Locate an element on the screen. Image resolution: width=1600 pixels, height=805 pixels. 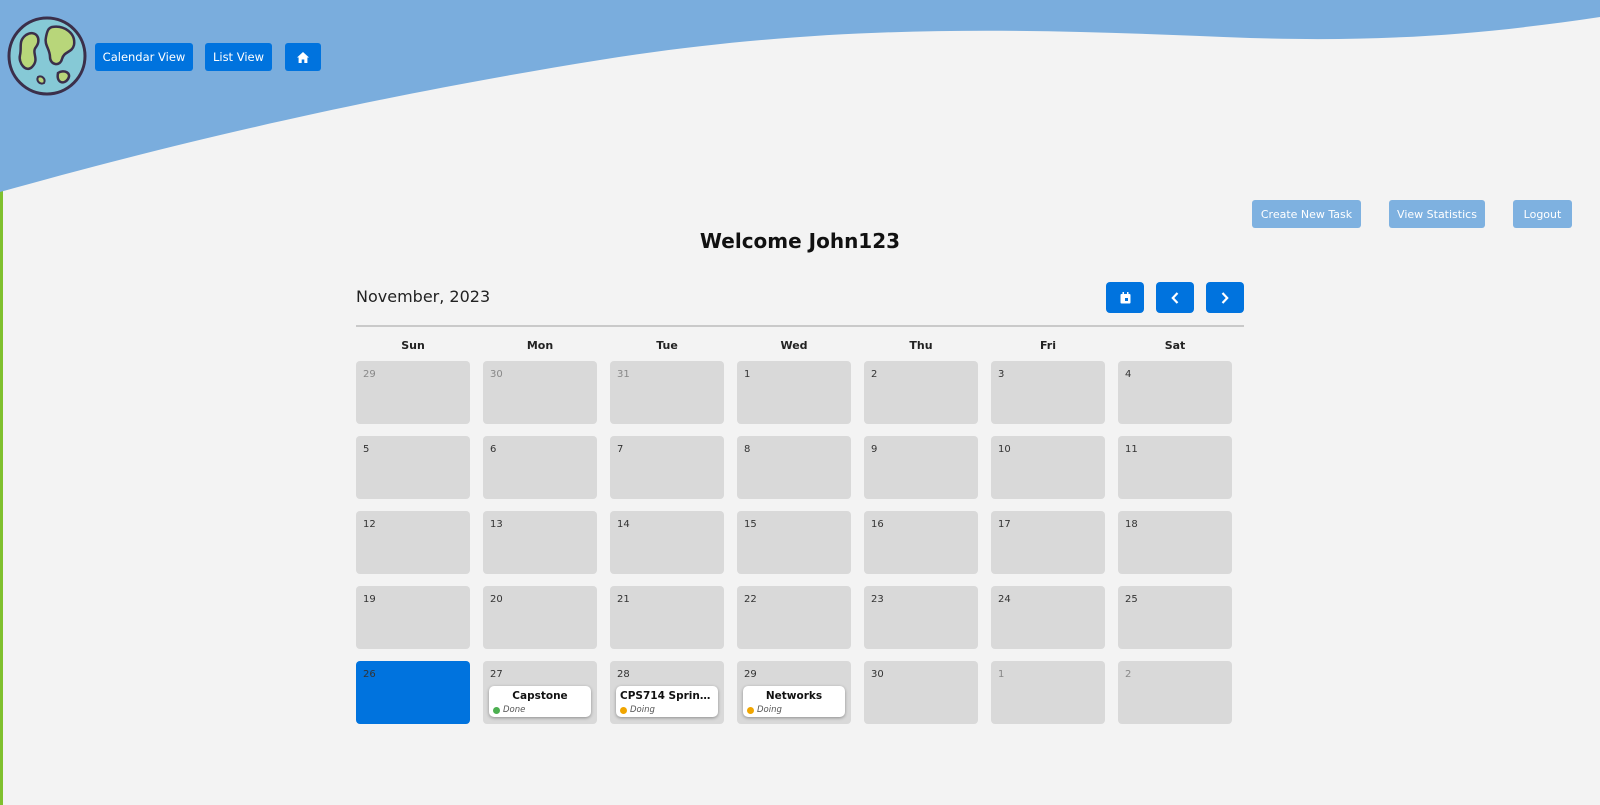
day-number: 5 is located at coordinates (366, 449).